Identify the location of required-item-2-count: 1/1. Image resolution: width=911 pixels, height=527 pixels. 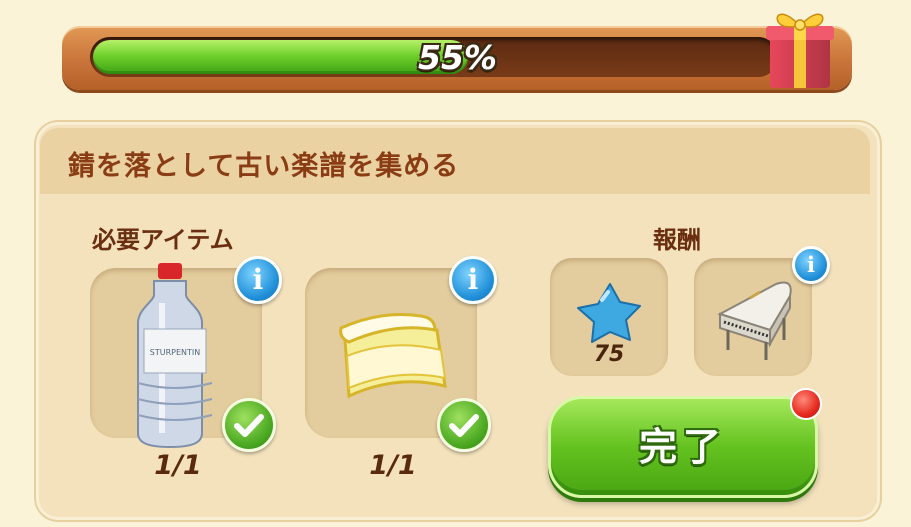
(393, 465).